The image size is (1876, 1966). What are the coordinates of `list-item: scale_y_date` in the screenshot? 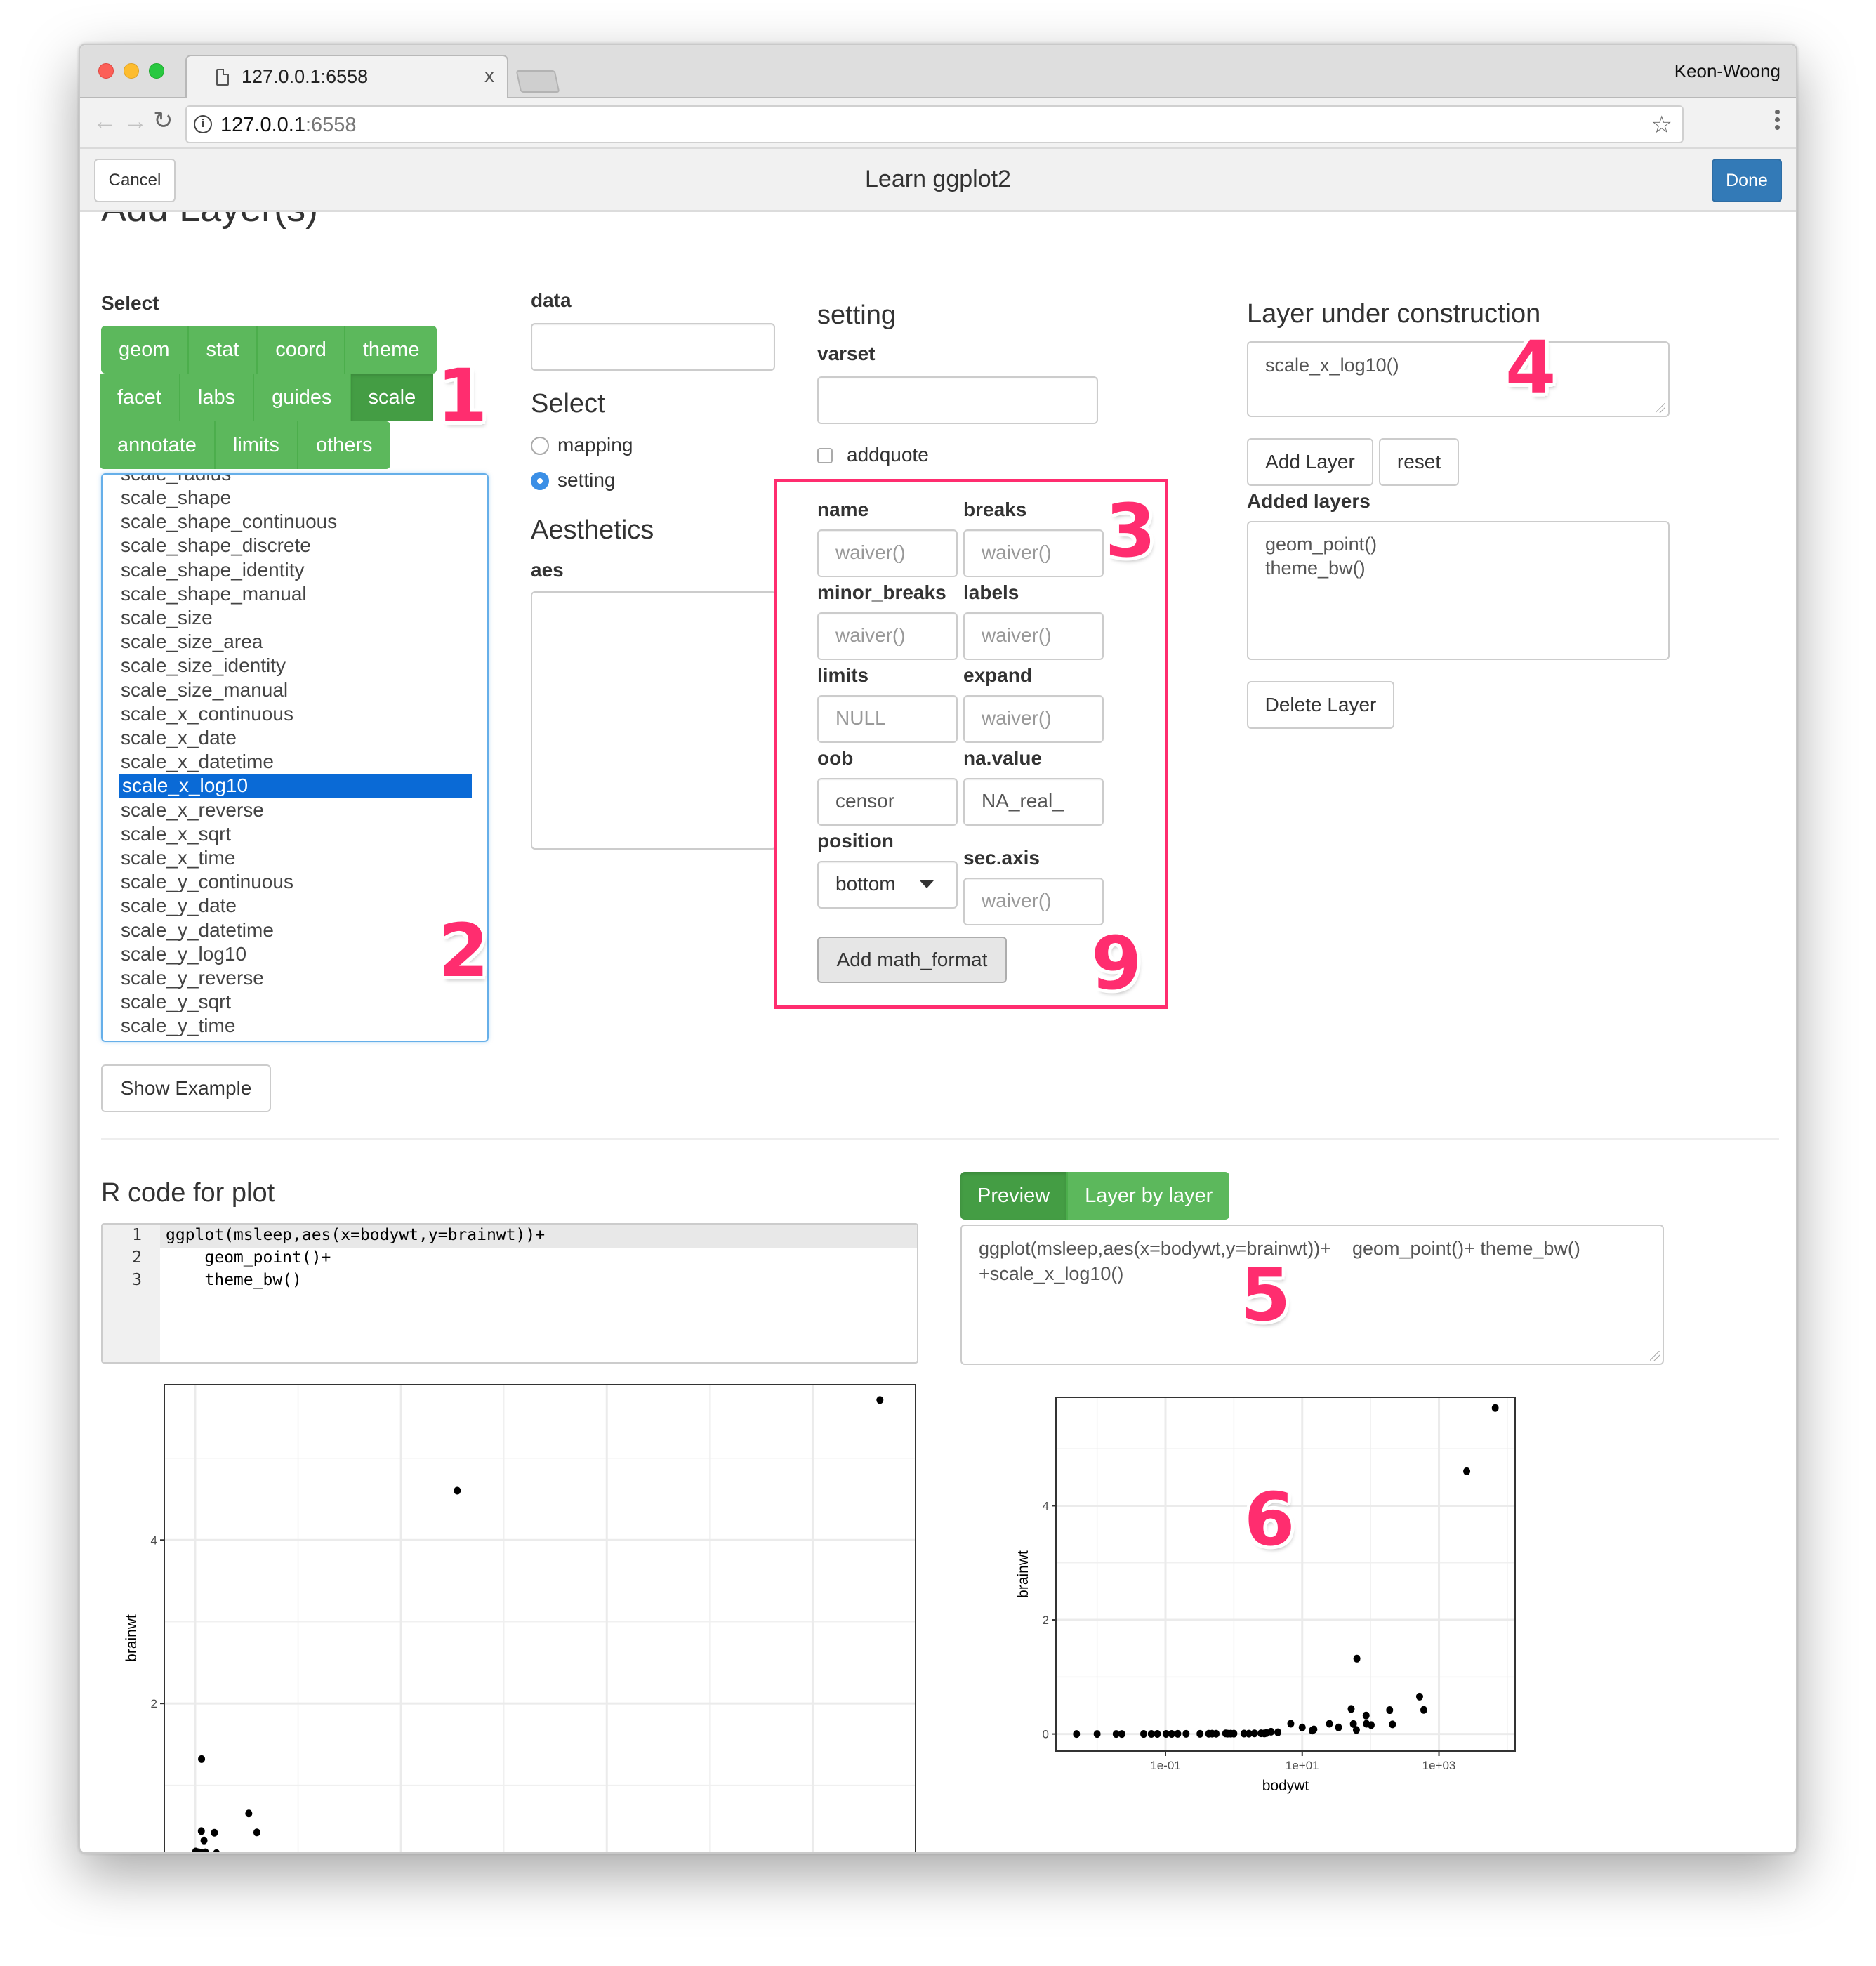 It's located at (179, 906).